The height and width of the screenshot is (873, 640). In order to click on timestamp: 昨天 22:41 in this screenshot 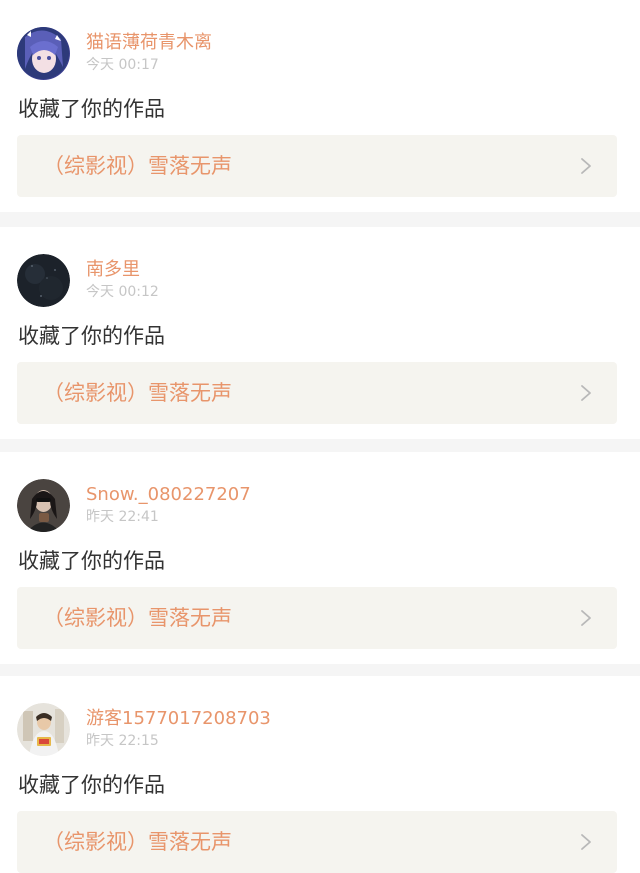, I will do `click(122, 517)`.